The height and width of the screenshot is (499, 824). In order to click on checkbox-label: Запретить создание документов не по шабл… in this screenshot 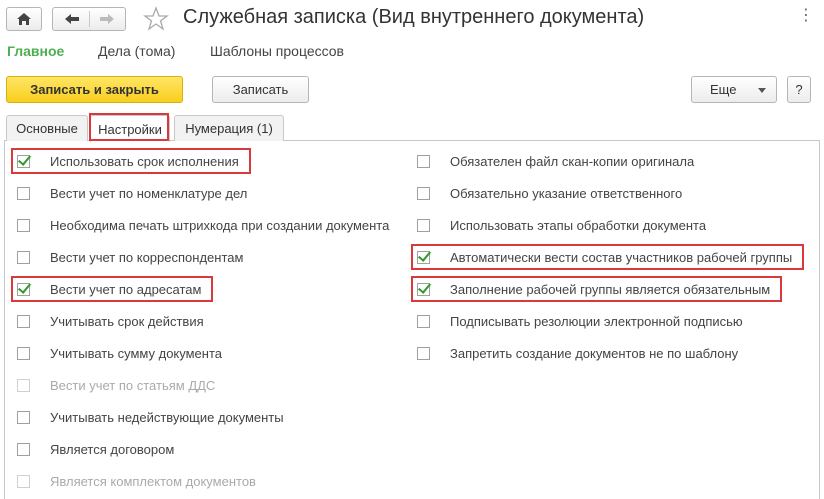, I will do `click(594, 353)`.